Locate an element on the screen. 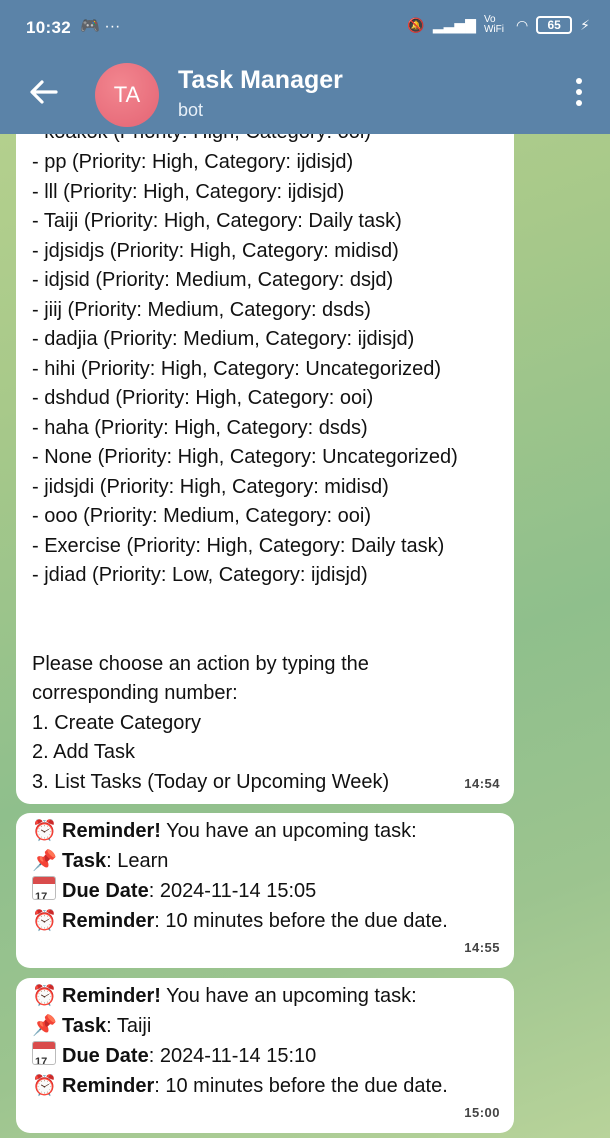 This screenshot has height=1138, width=610. more-options-icon is located at coordinates (579, 94).